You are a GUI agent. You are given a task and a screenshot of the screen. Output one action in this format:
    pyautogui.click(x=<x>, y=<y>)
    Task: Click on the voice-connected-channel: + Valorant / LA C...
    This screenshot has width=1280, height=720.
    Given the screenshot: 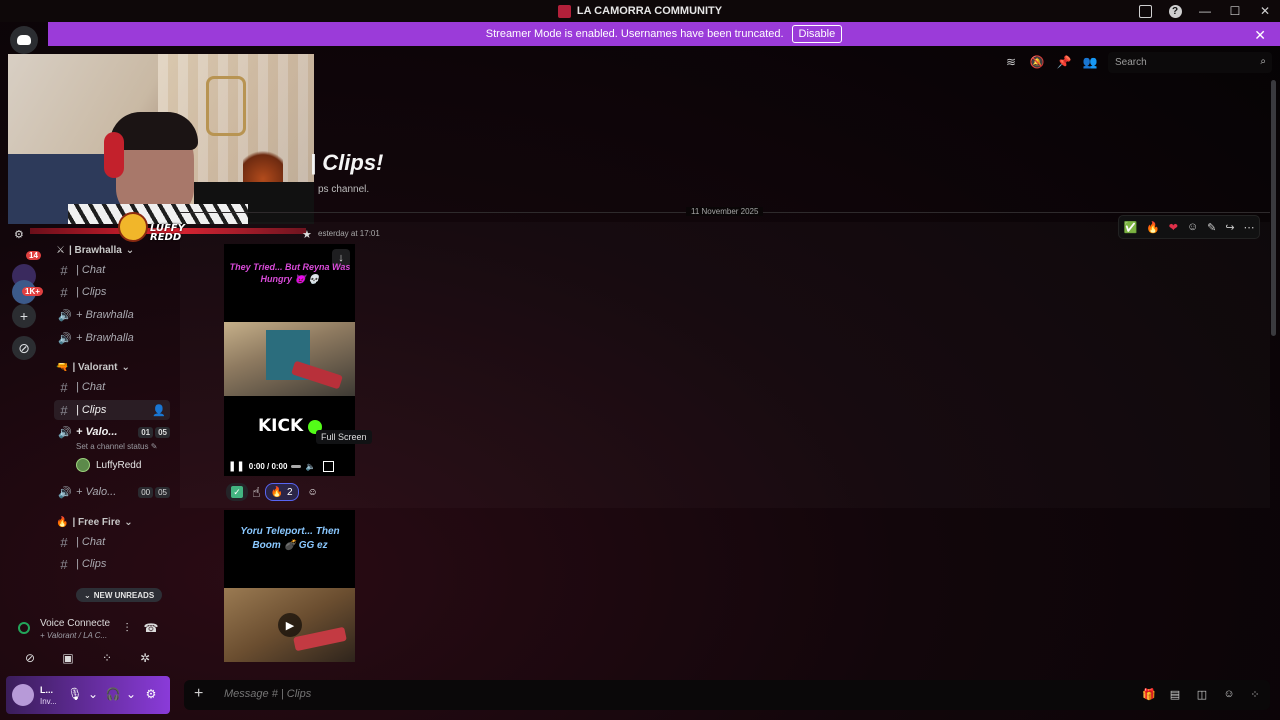 What is the action you would take?
    pyautogui.click(x=73, y=635)
    